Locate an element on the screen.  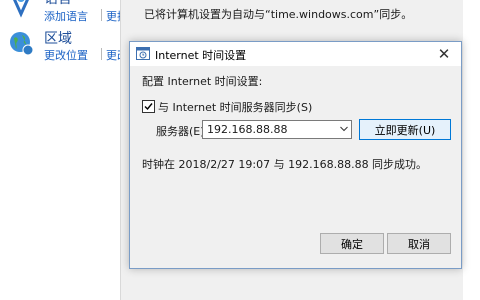
clock-window-icon is located at coordinates (143, 53).